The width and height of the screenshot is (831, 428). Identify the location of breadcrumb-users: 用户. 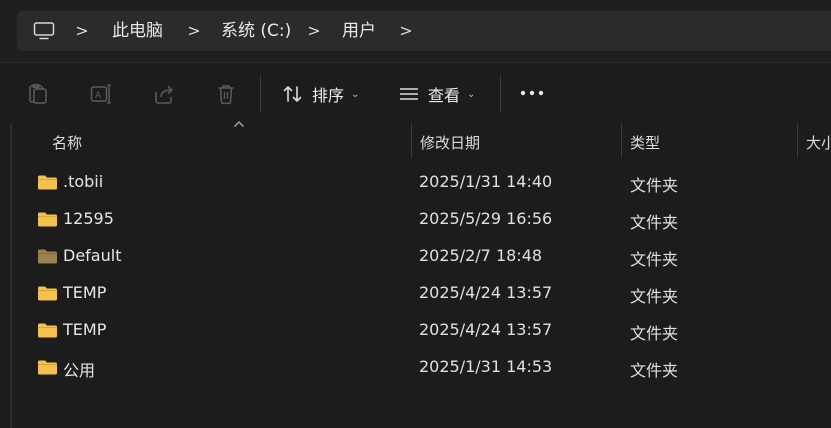
(359, 31).